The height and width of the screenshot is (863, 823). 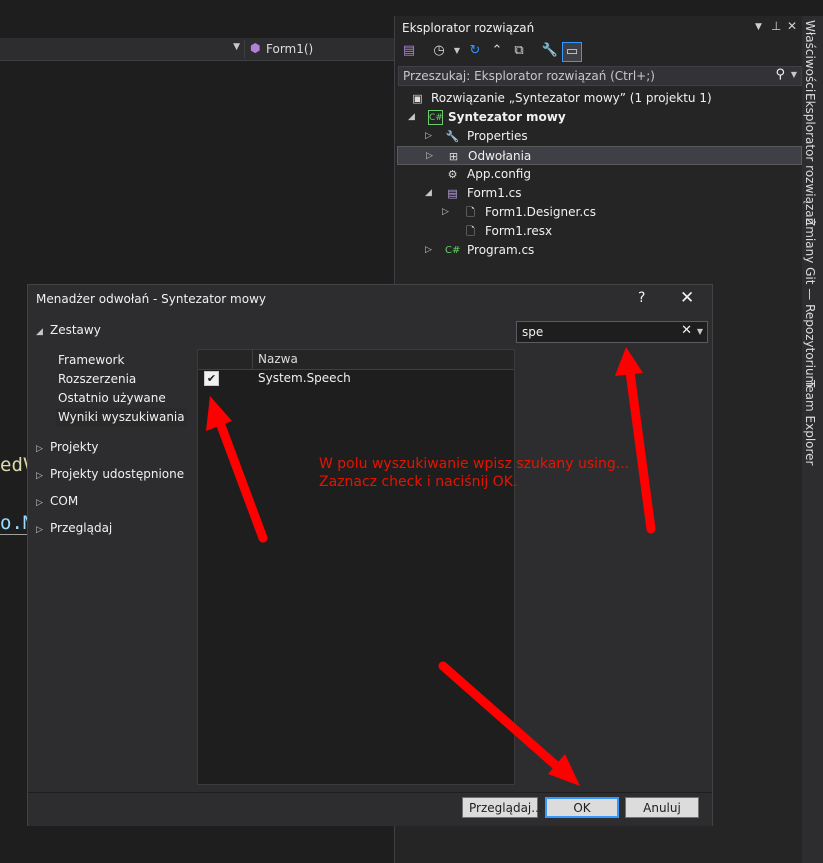 I want to click on tree-item-project: ◢ C# Syntezator mowy, so click(x=600, y=117).